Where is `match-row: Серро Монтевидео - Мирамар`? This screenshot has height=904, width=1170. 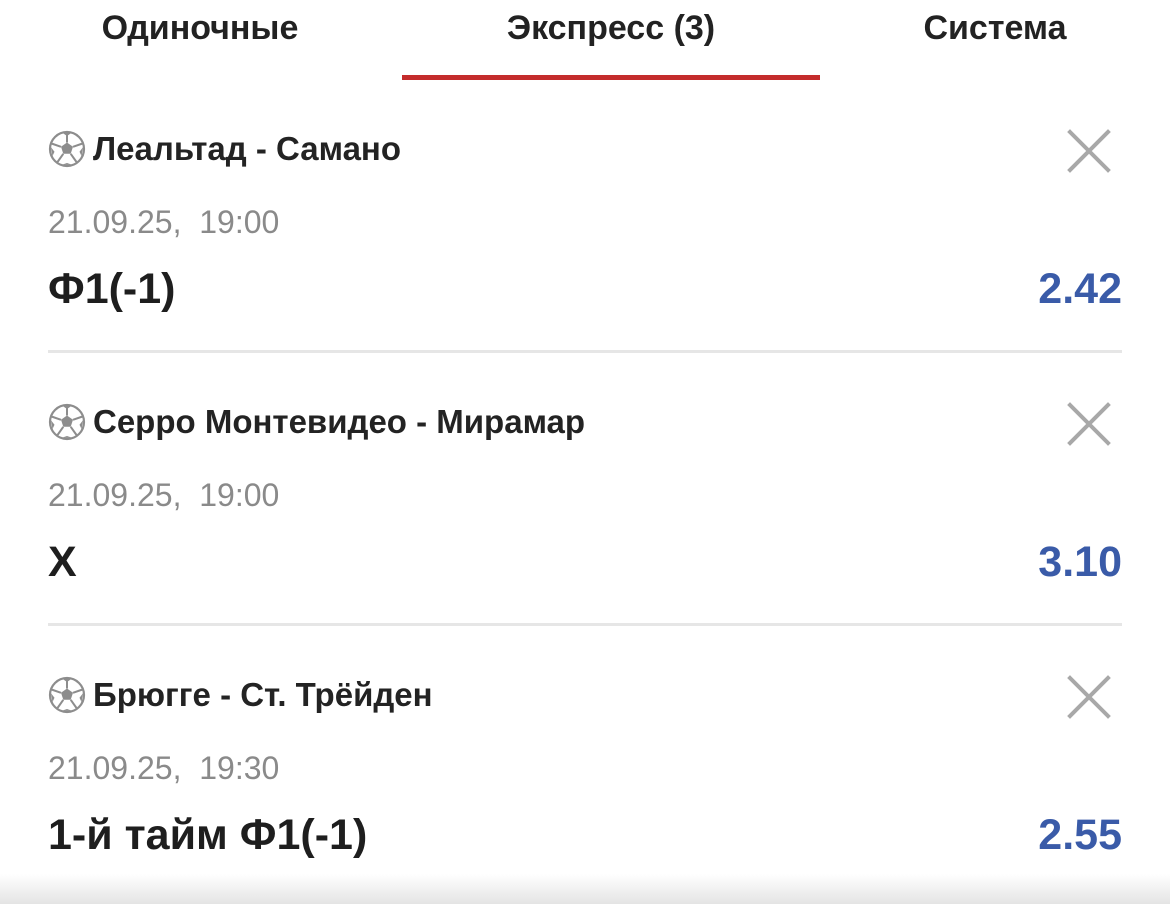
match-row: Серро Монтевидео - Мирамар is located at coordinates (316, 422).